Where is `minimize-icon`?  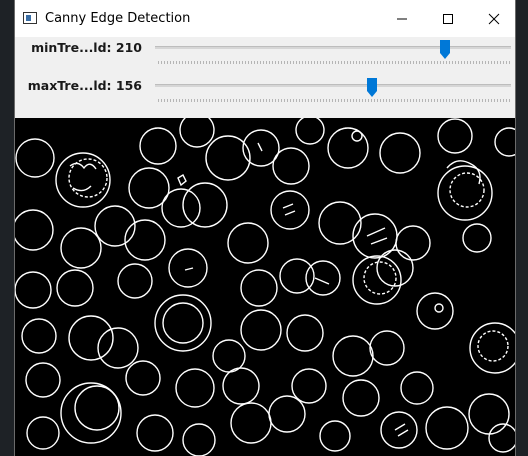
minimize-icon is located at coordinates (402, 18).